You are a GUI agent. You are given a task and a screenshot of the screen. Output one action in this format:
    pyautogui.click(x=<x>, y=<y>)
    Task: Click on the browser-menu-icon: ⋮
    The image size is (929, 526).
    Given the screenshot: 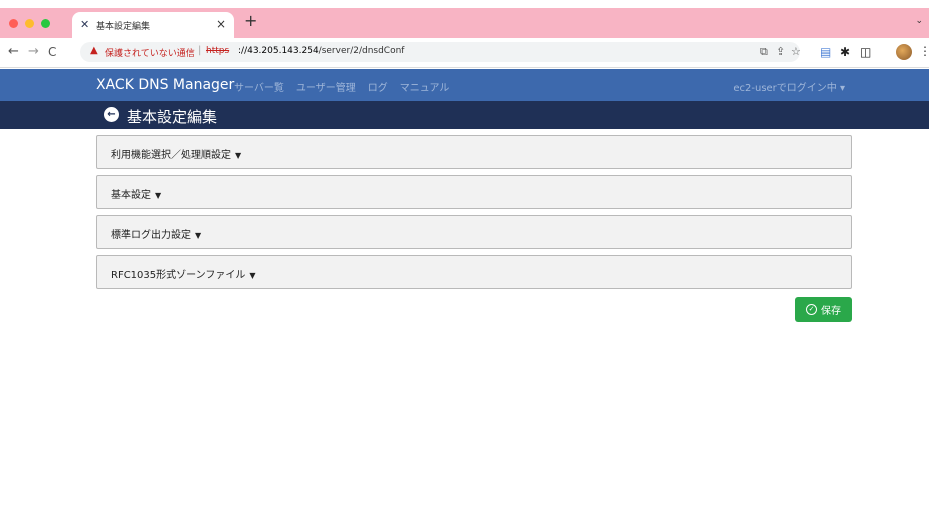 What is the action you would take?
    pyautogui.click(x=924, y=51)
    